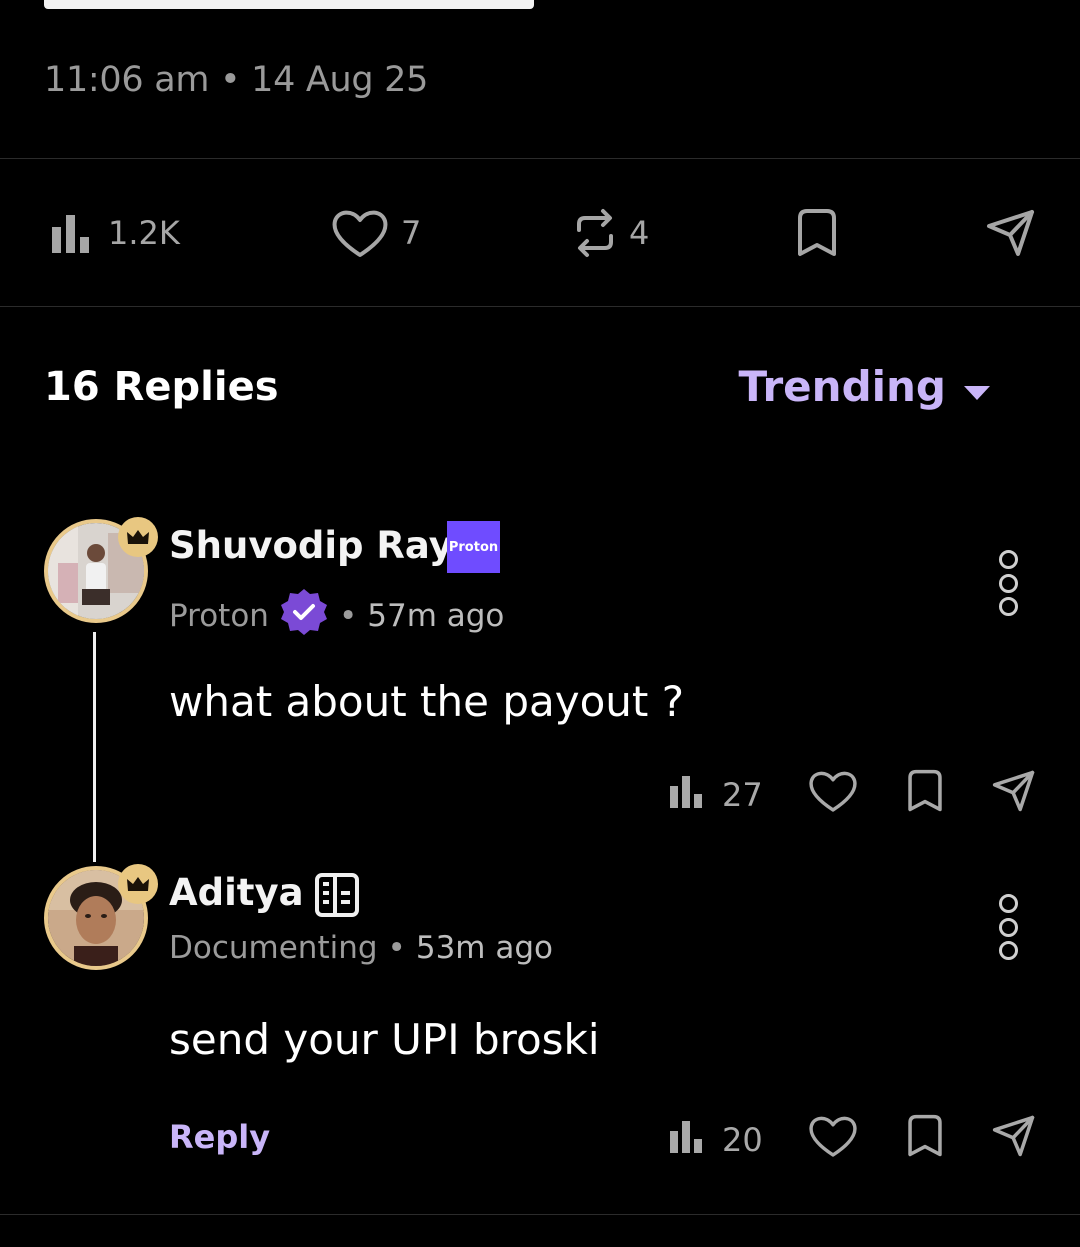 Image resolution: width=1080 pixels, height=1247 pixels. Describe the element at coordinates (742, 1140) in the screenshot. I see `comment-views-count: 20` at that location.